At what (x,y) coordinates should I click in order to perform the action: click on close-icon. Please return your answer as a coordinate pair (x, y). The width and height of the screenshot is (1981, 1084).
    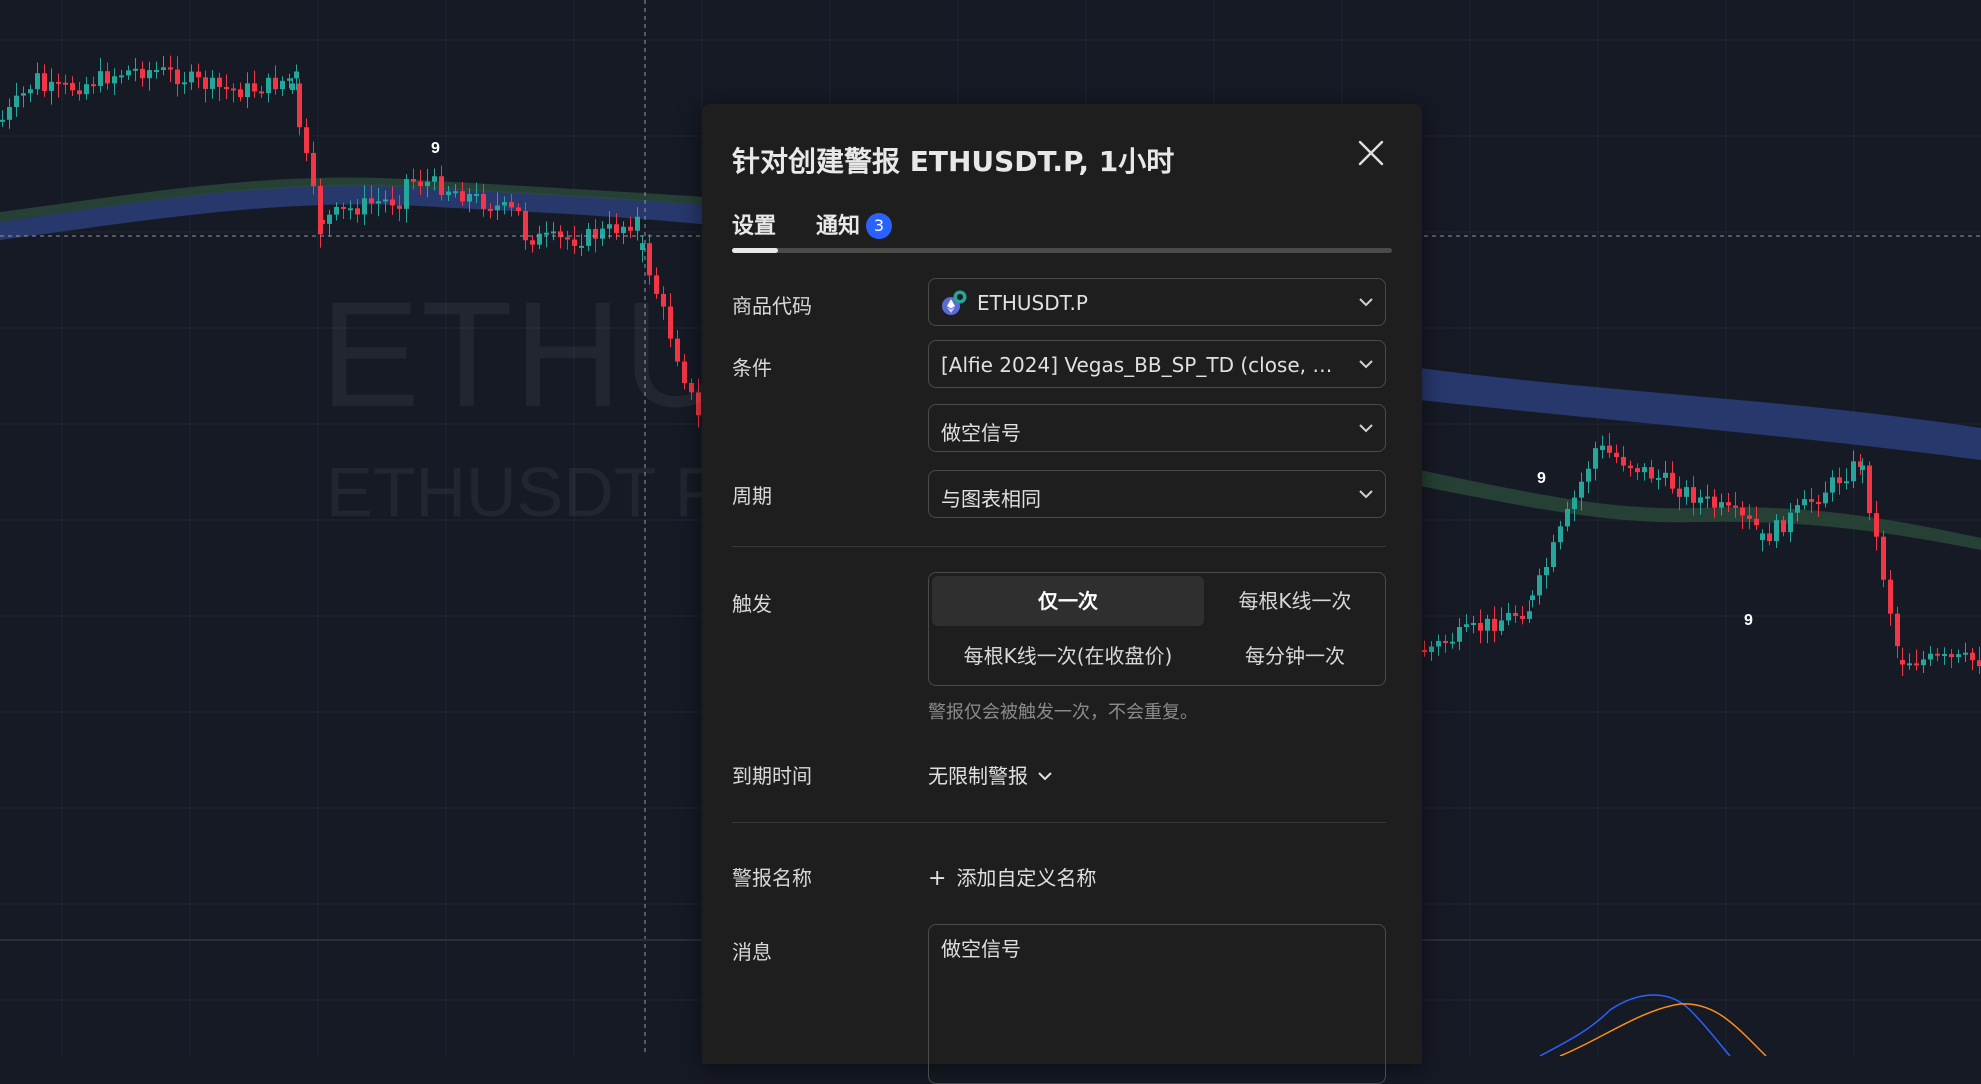
    Looking at the image, I should click on (1371, 153).